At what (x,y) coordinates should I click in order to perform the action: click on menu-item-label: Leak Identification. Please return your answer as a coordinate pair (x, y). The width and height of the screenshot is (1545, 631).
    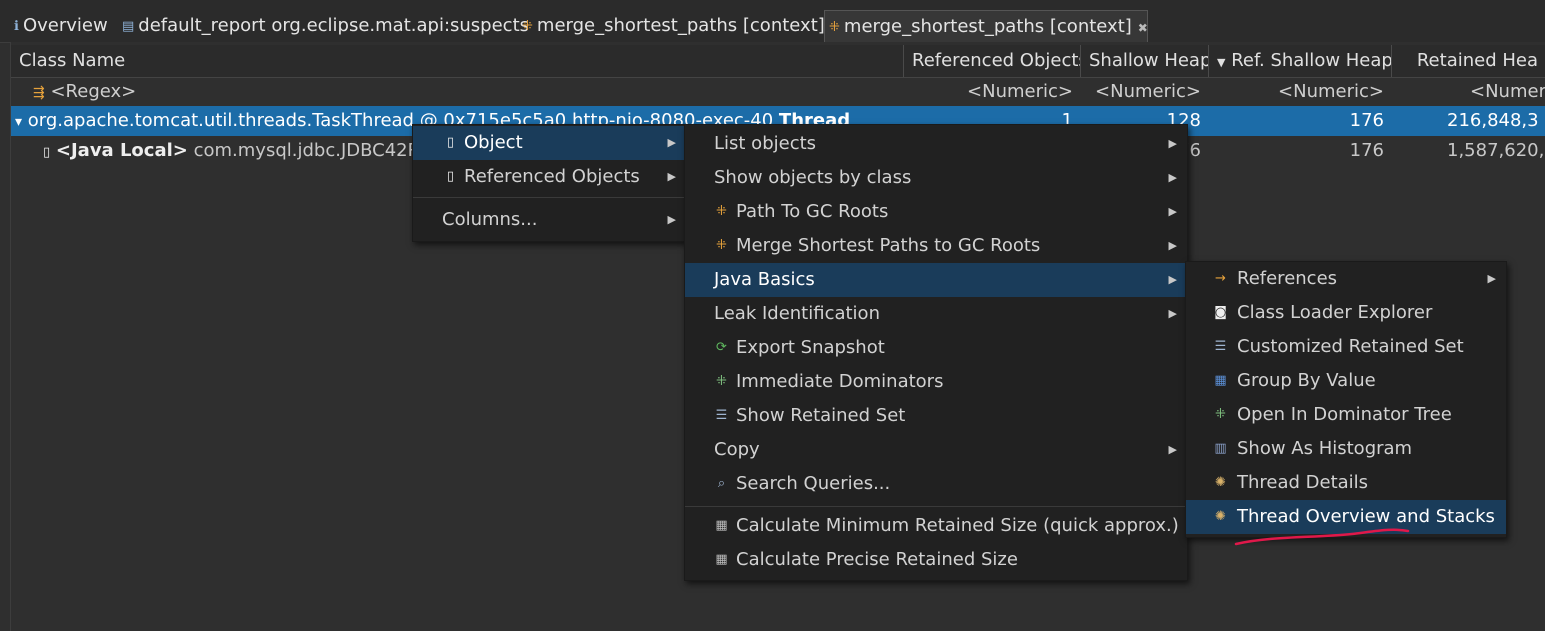
    Looking at the image, I should click on (797, 313).